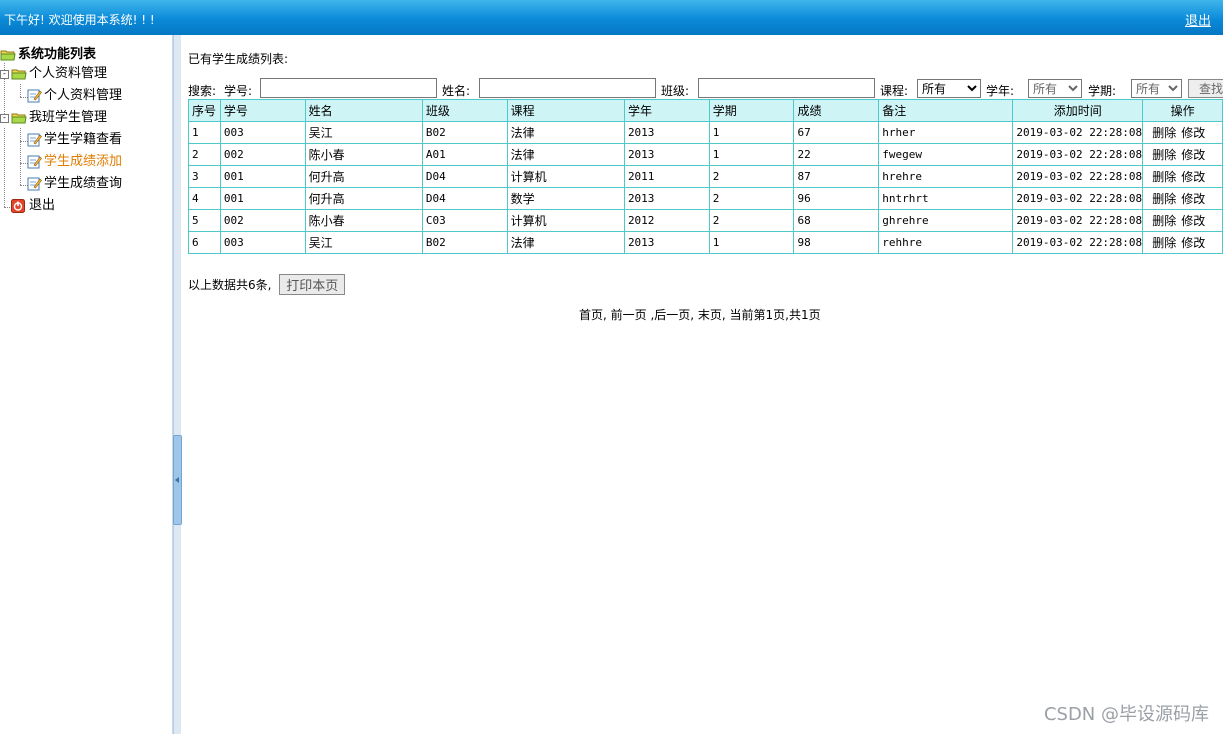  I want to click on column-header: 学号, so click(262, 110).